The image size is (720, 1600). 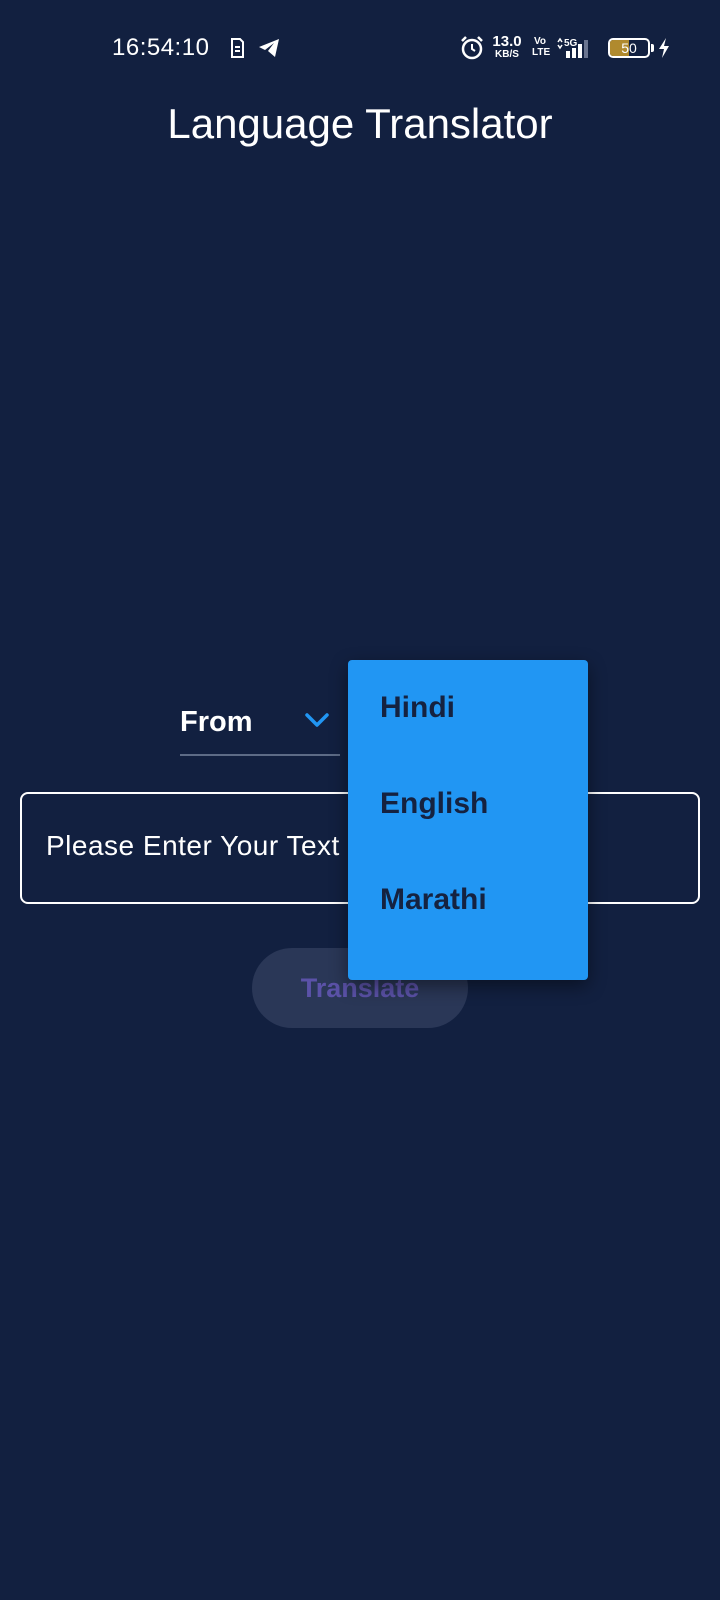 What do you see at coordinates (269, 48) in the screenshot?
I see `telegram-icon` at bounding box center [269, 48].